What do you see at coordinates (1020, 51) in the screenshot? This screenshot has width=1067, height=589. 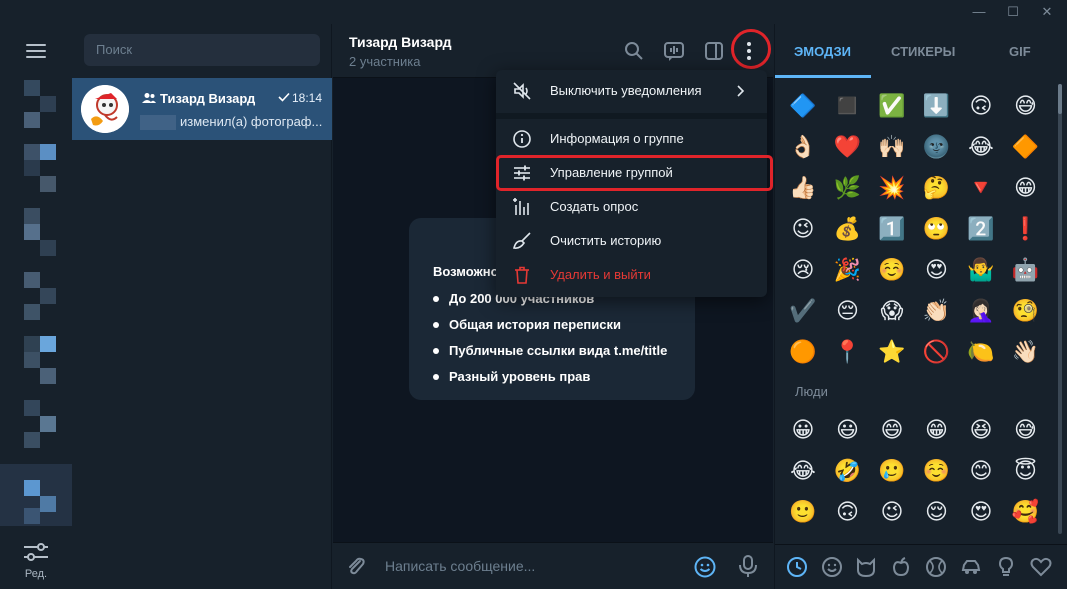 I see `tab-gif: GIF` at bounding box center [1020, 51].